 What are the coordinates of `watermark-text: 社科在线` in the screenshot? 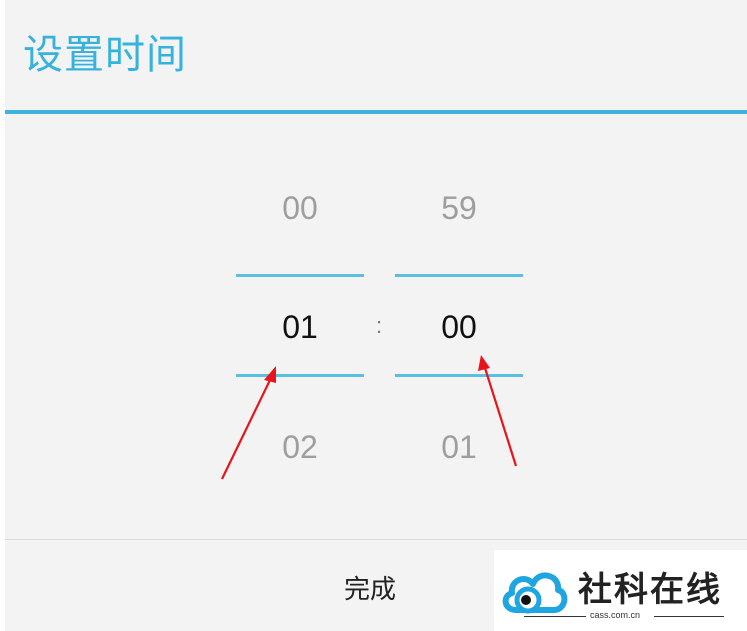 It's located at (650, 590).